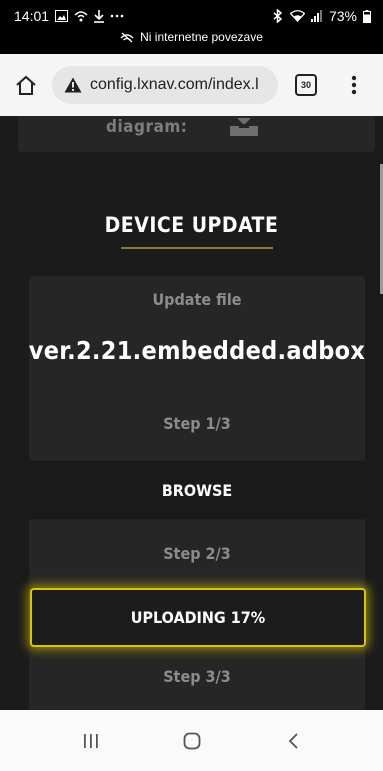 This screenshot has width=383, height=771. I want to click on more-vert-icon, so click(354, 85).